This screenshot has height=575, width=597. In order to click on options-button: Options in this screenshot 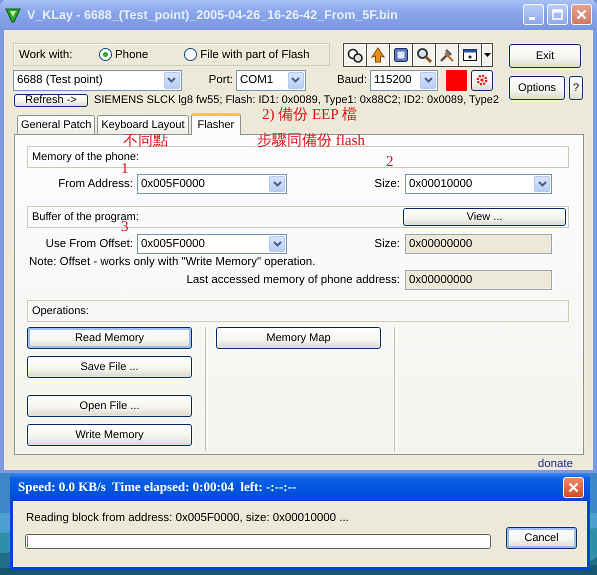, I will do `click(537, 88)`.